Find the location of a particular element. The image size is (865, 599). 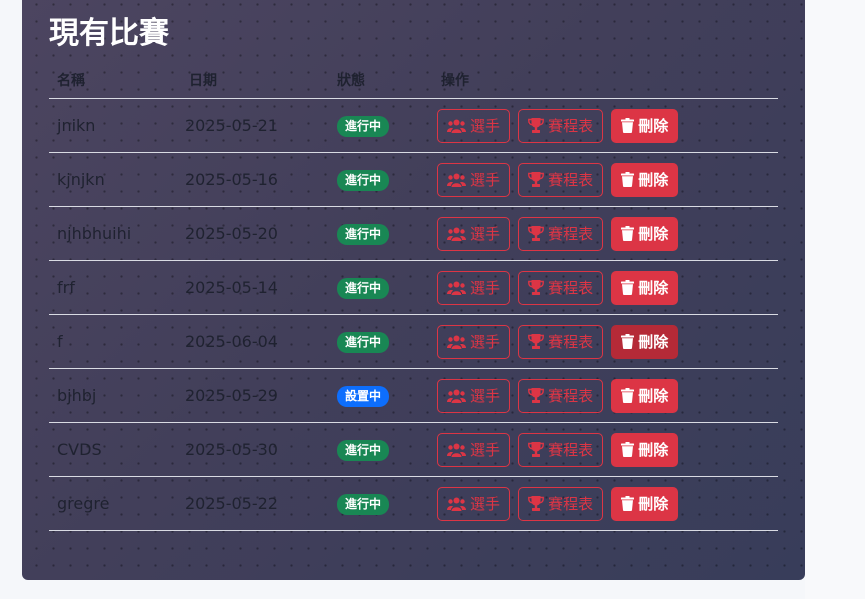

tournament-date: 2025-05-30 is located at coordinates (255, 449).